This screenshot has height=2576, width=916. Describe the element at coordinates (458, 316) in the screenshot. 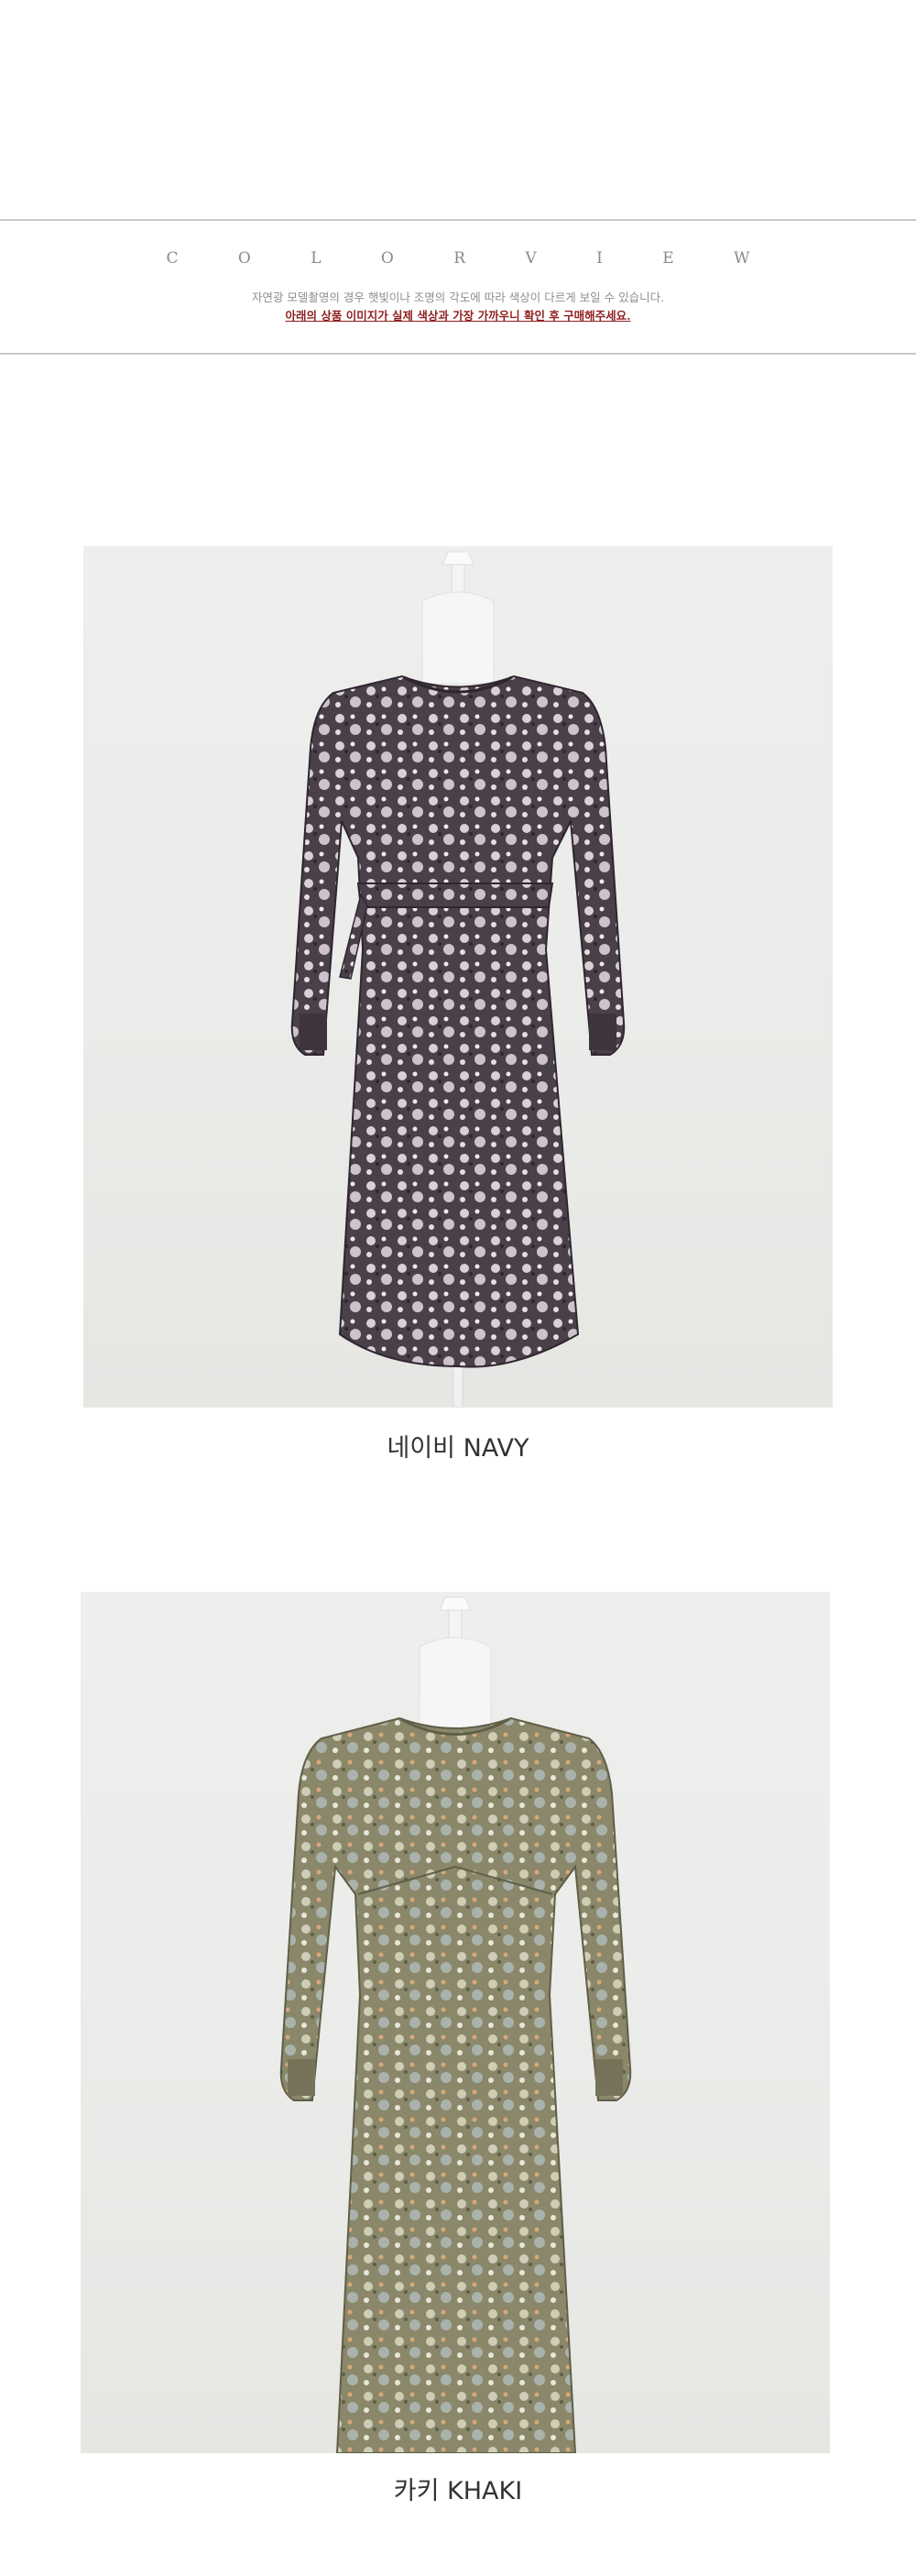

I see `color-notice-highlight: 아래의 상품 이미지가 실제 색상과 가장 가까우니 확인 후 구매해주세요.` at that location.